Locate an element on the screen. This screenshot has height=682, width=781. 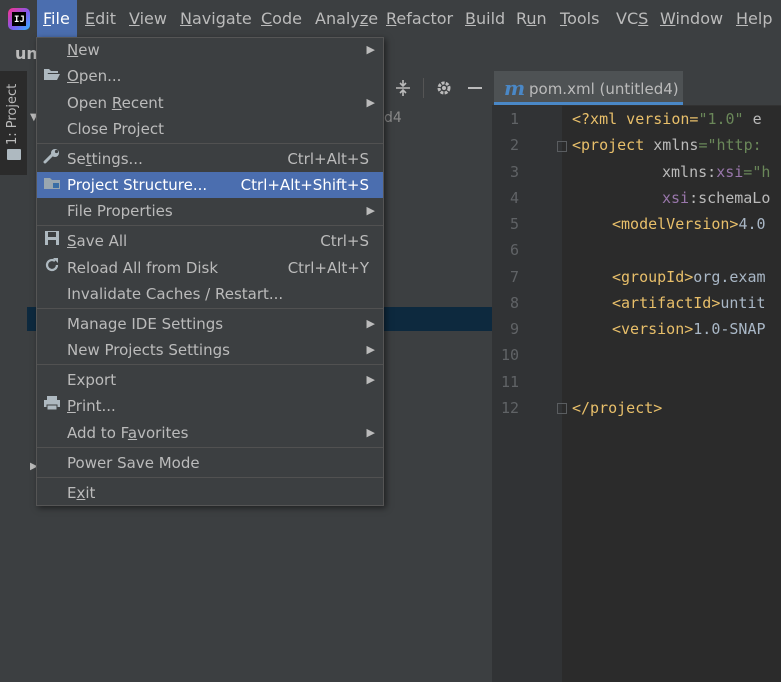
line-number: 2 is located at coordinates (514, 145).